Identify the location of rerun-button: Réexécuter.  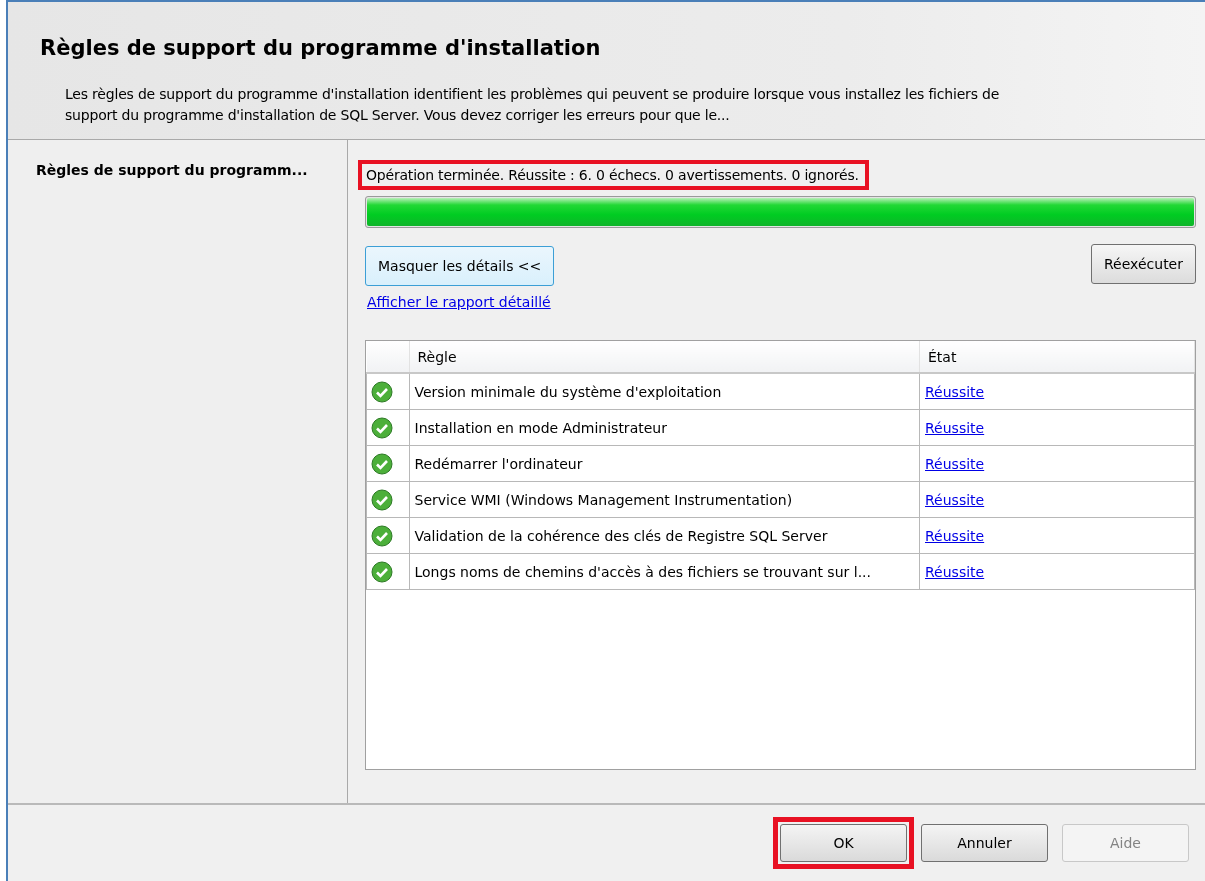
(1143, 264).